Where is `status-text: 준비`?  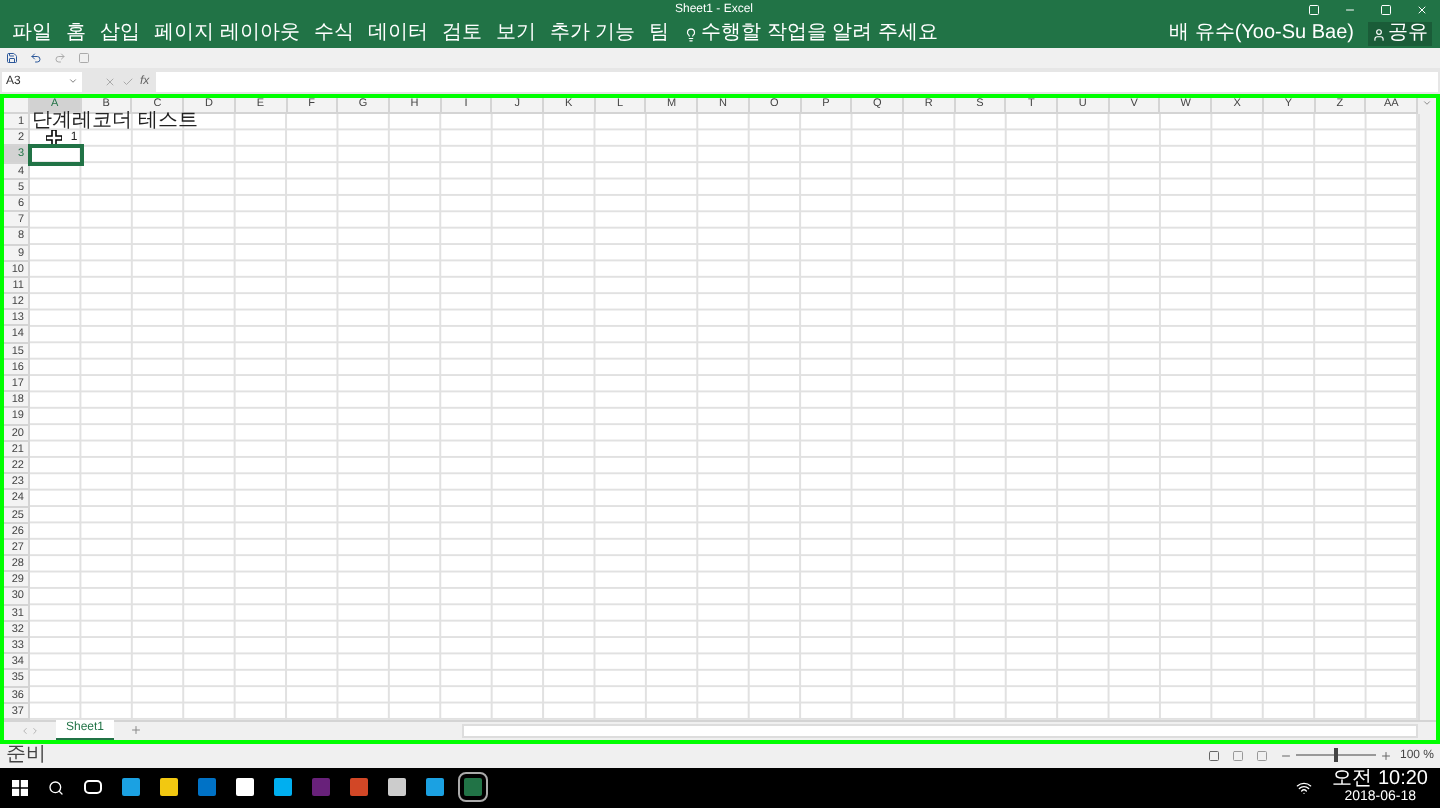 status-text: 준비 is located at coordinates (26, 755).